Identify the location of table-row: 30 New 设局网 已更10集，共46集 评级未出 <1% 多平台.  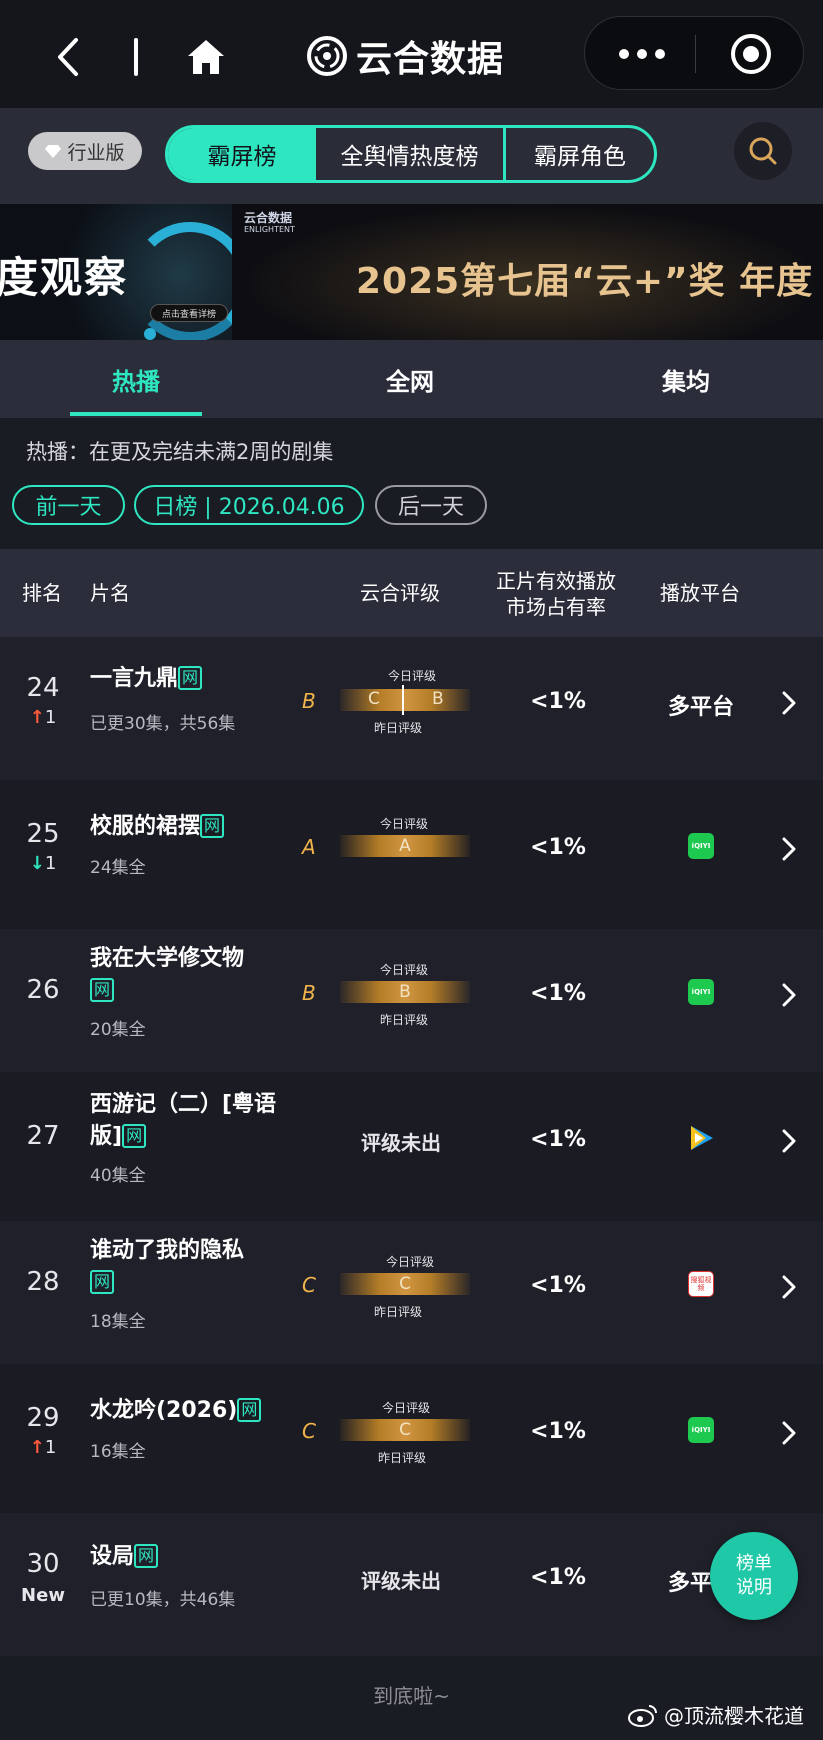
(411, 1584).